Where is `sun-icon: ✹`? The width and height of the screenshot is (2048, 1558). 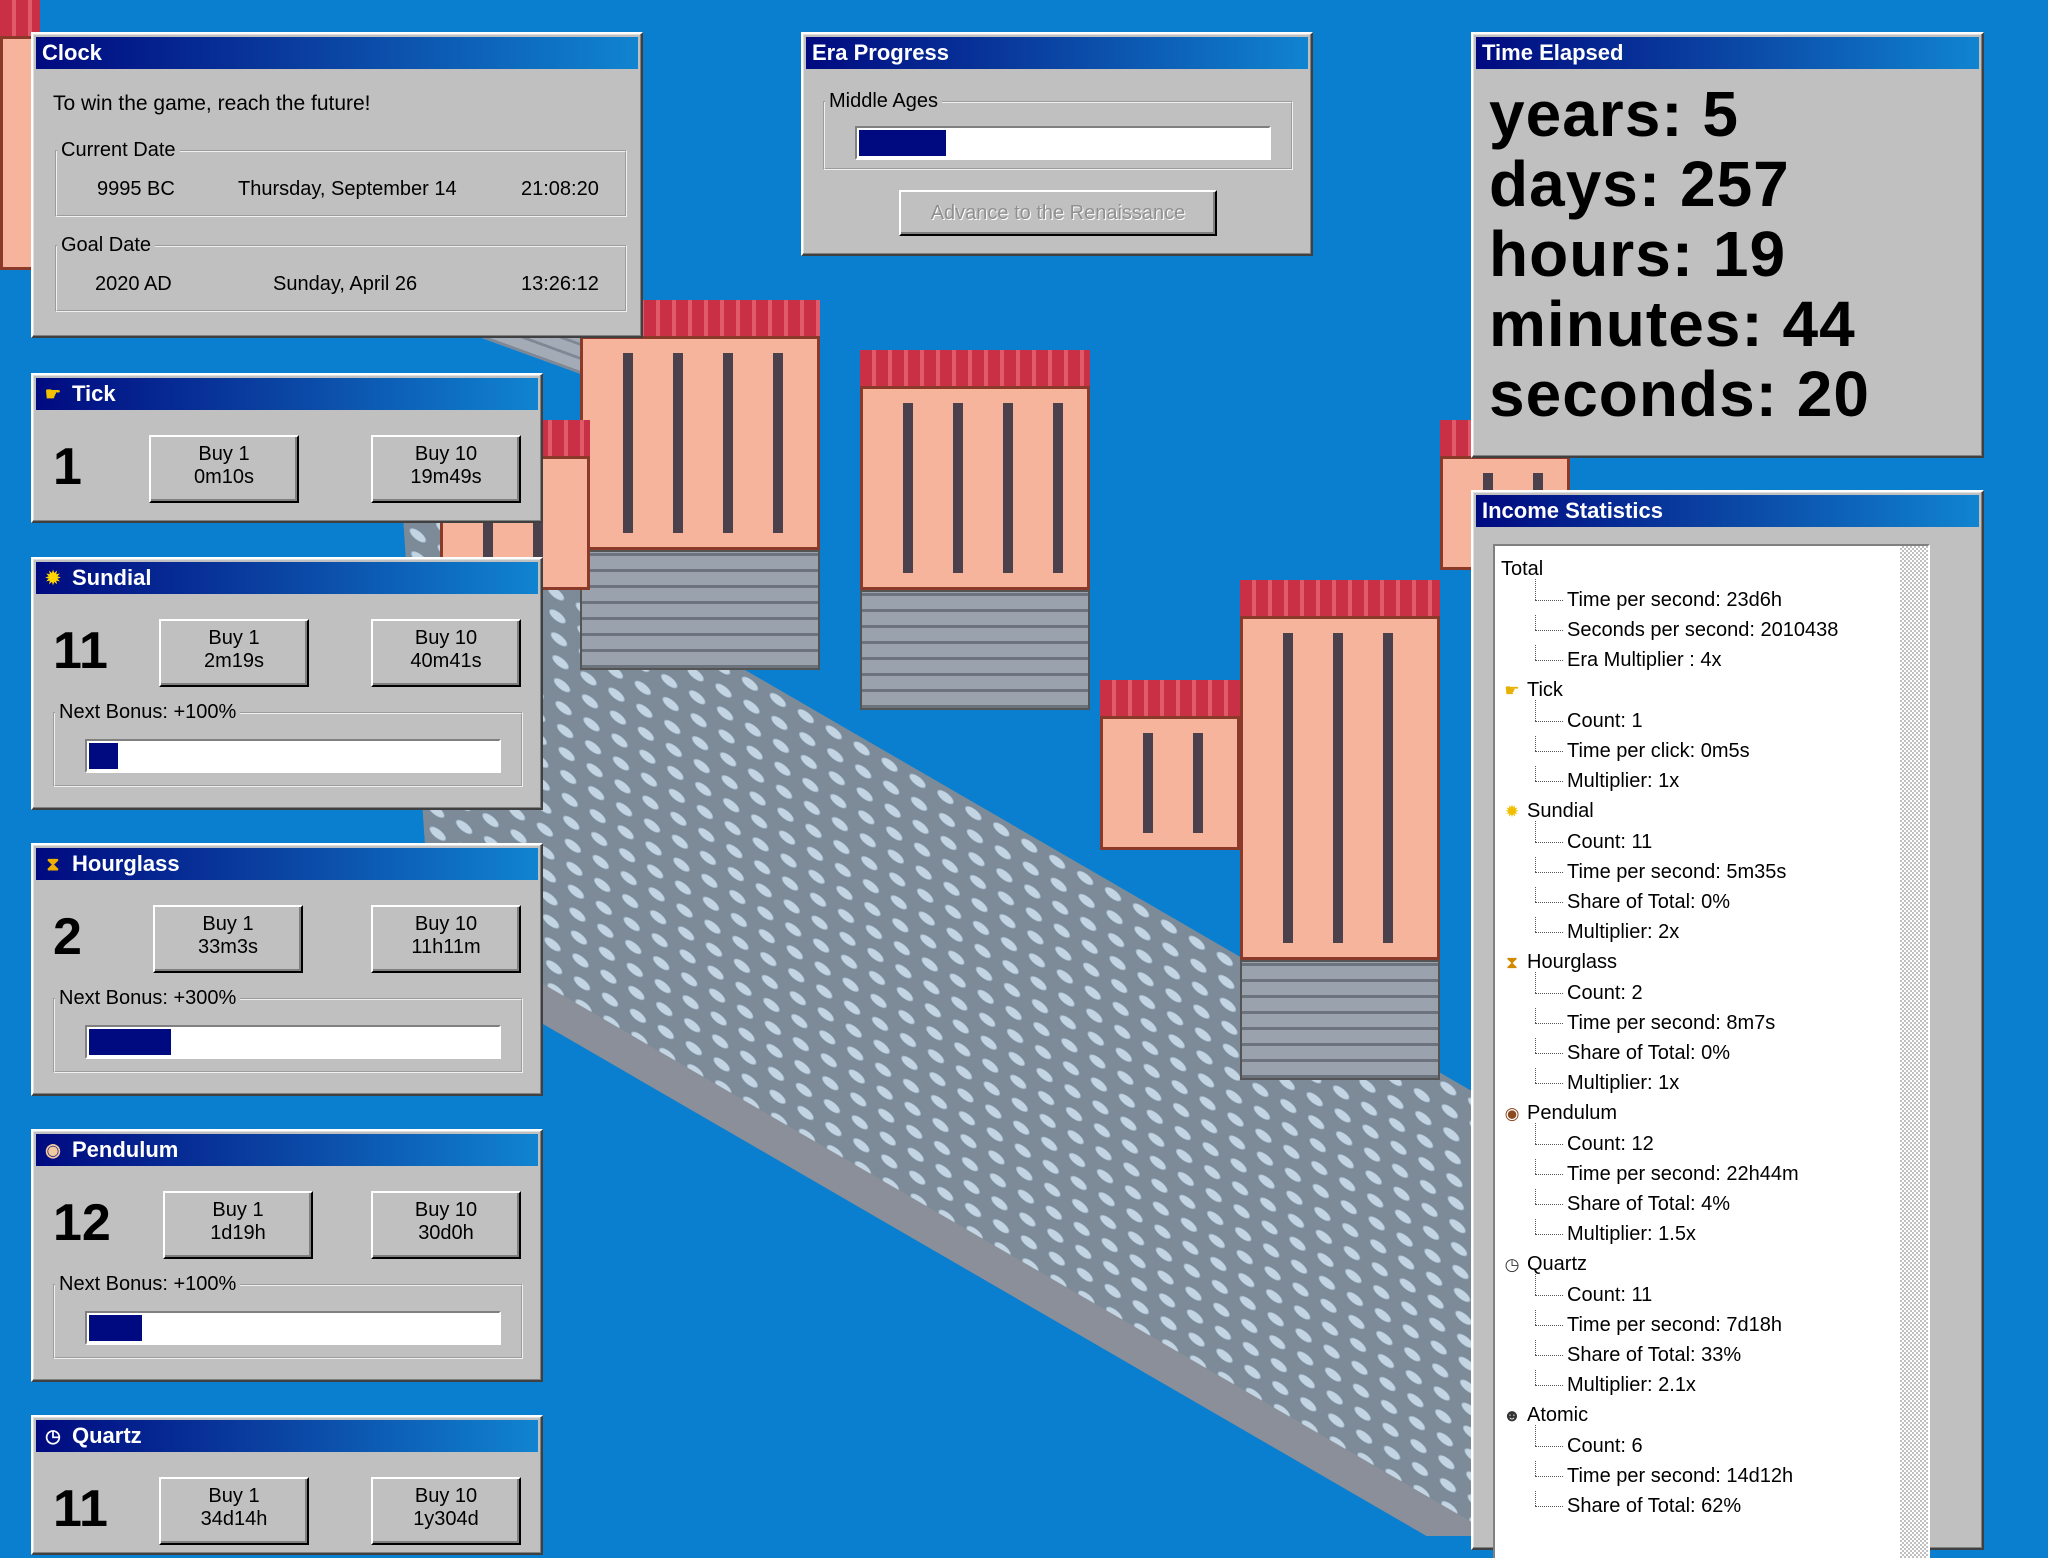 sun-icon: ✹ is located at coordinates (53, 578).